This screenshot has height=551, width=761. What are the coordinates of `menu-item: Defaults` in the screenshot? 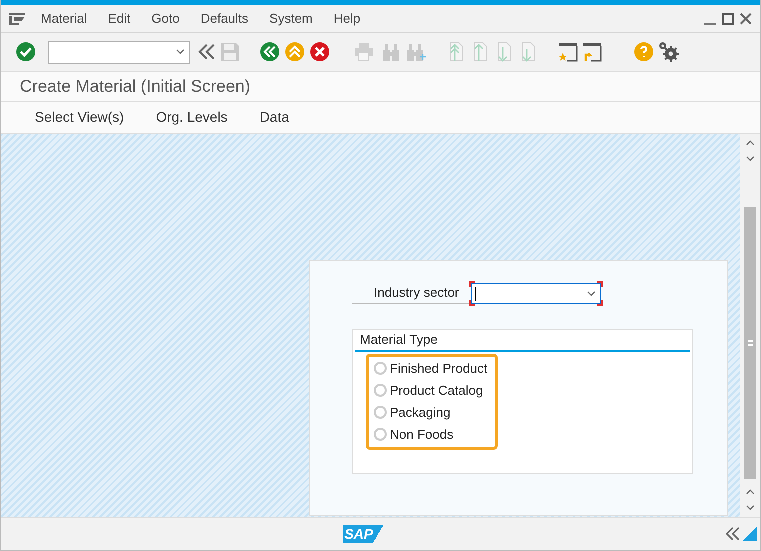 It's located at (224, 18).